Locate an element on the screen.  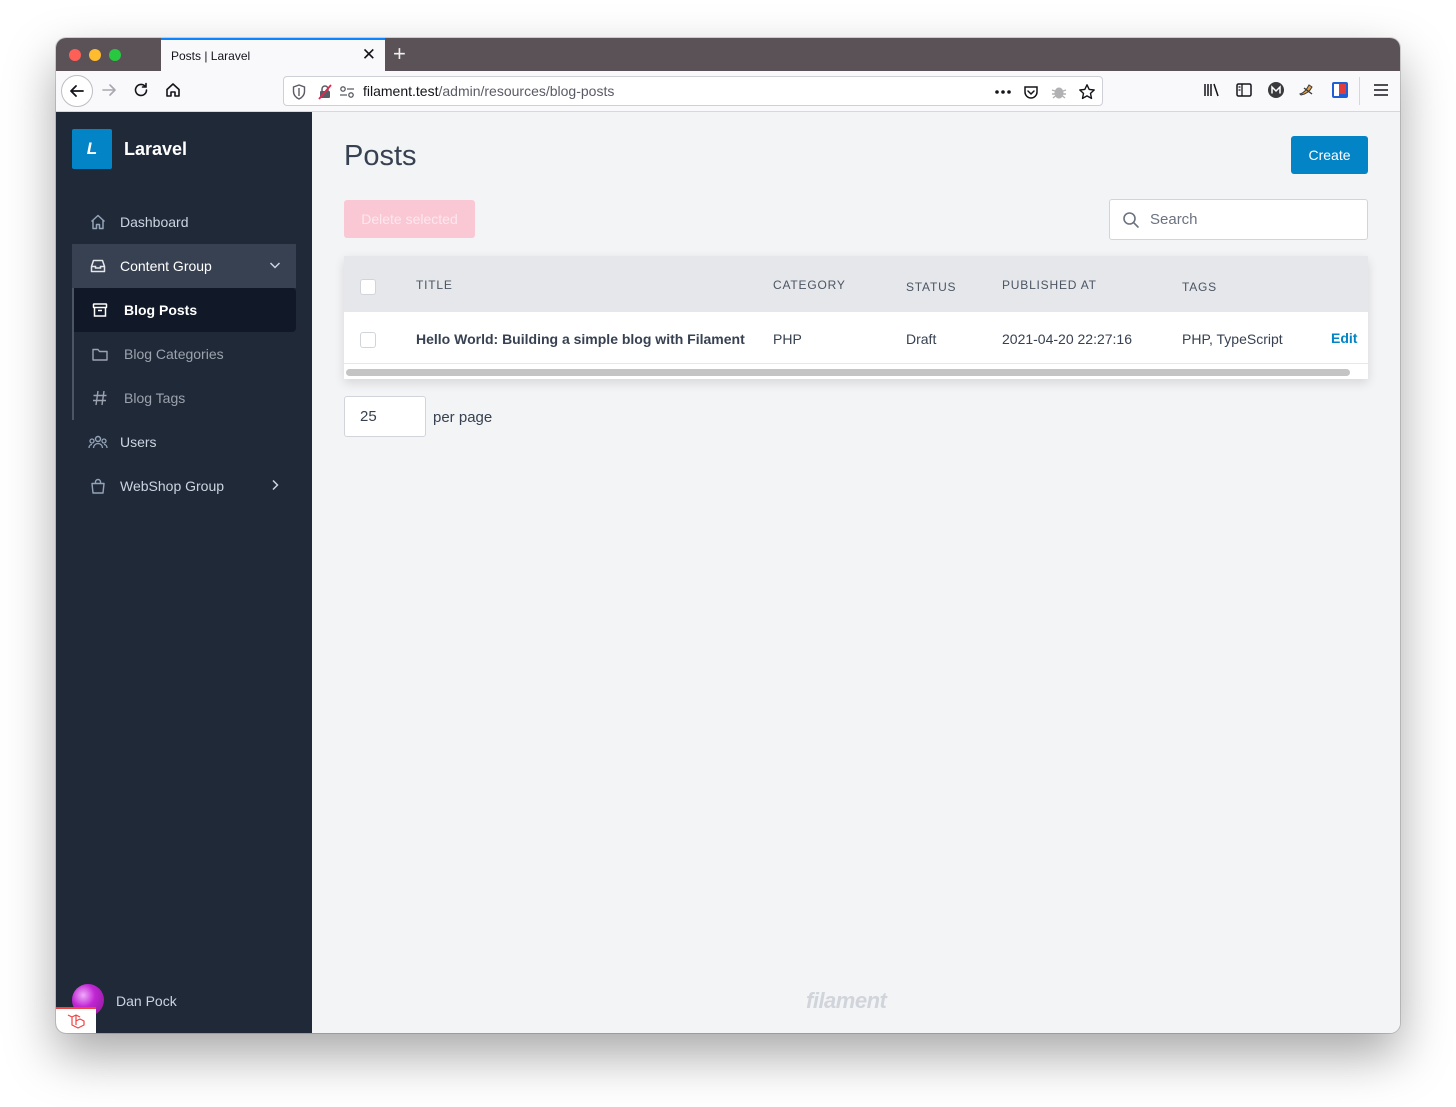
tab-close-icon: ✕ is located at coordinates (369, 55).